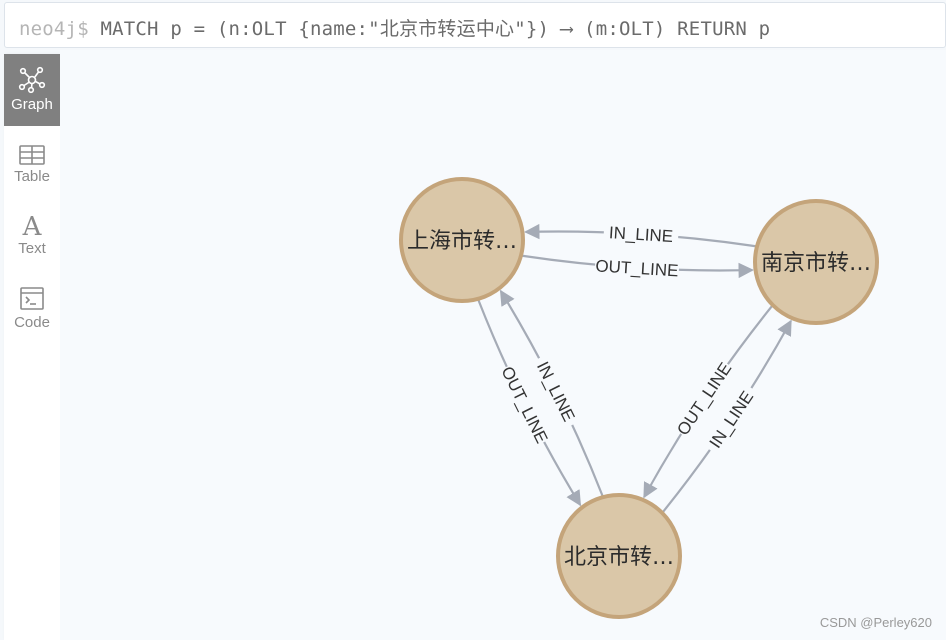 The height and width of the screenshot is (640, 946). I want to click on graph-icon, so click(32, 80).